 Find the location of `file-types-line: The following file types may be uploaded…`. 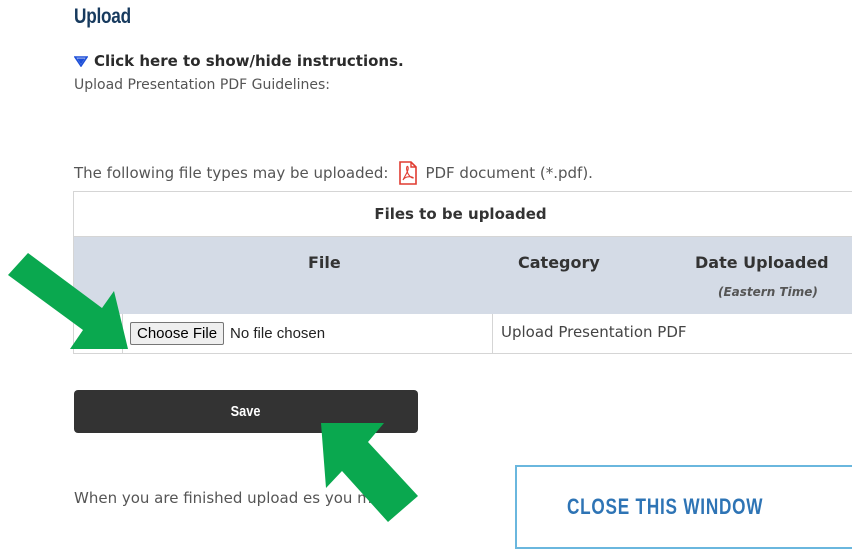

file-types-line: The following file types may be uploaded… is located at coordinates (333, 173).